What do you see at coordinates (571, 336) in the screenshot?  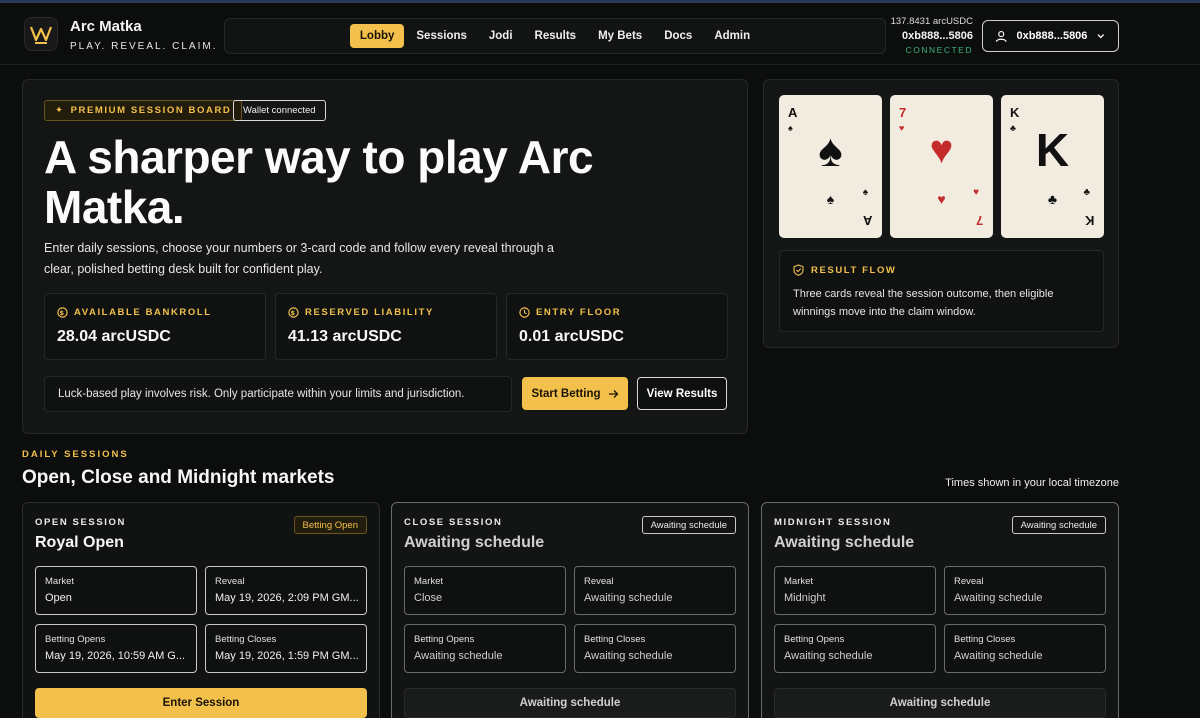 I see `stat-entry-floor-value: 0.01 arcUSDC` at bounding box center [571, 336].